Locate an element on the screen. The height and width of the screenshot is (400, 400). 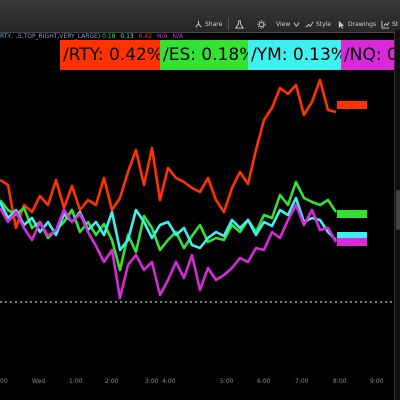
scrollbar-thumb is located at coordinates (398, 210).